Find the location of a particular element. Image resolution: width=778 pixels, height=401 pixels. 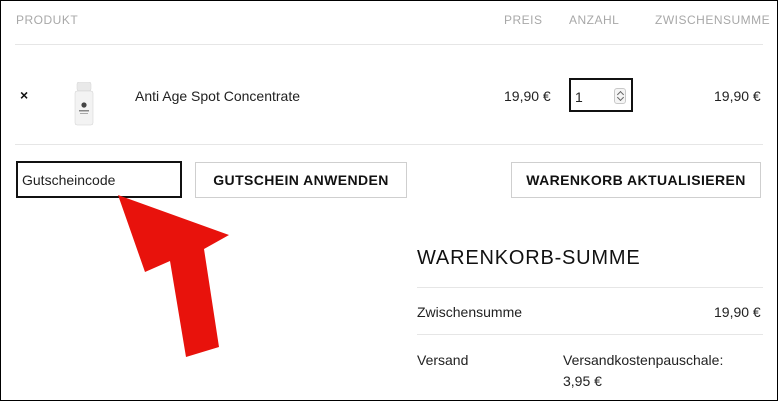

column-header-subtotal: ZWISCHENSUMME is located at coordinates (713, 20).